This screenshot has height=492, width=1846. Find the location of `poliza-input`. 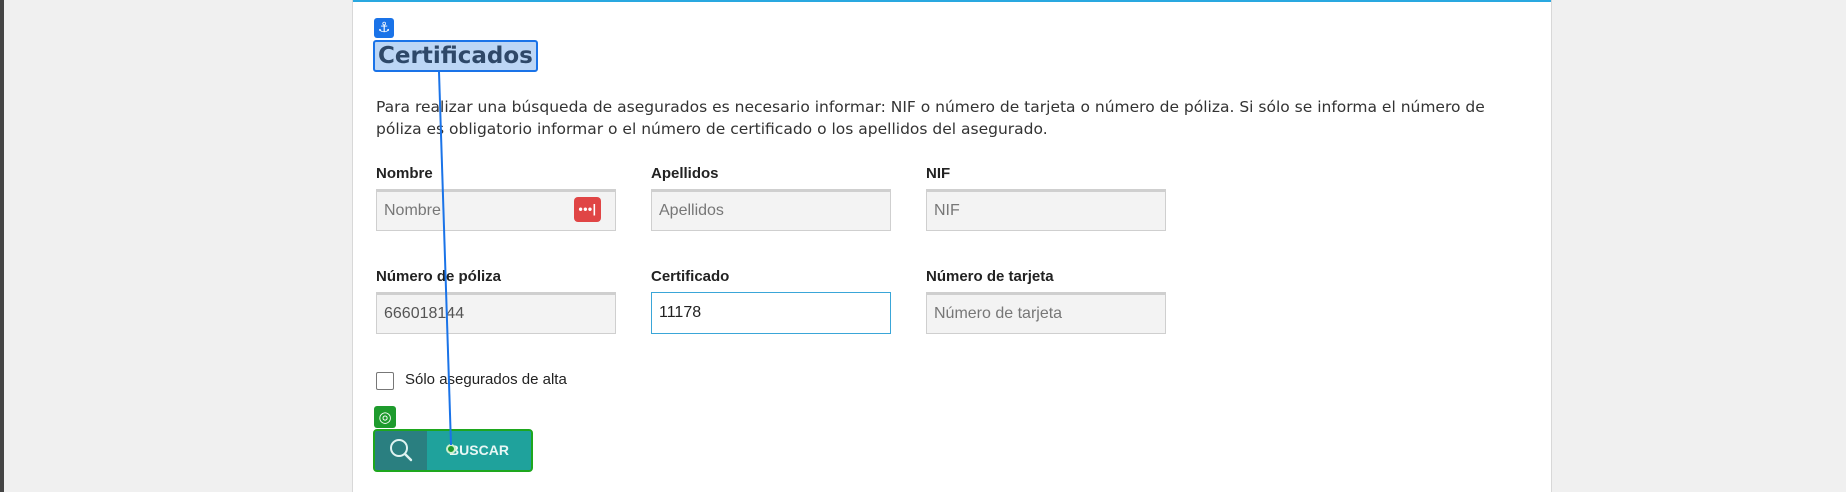

poliza-input is located at coordinates (496, 313).